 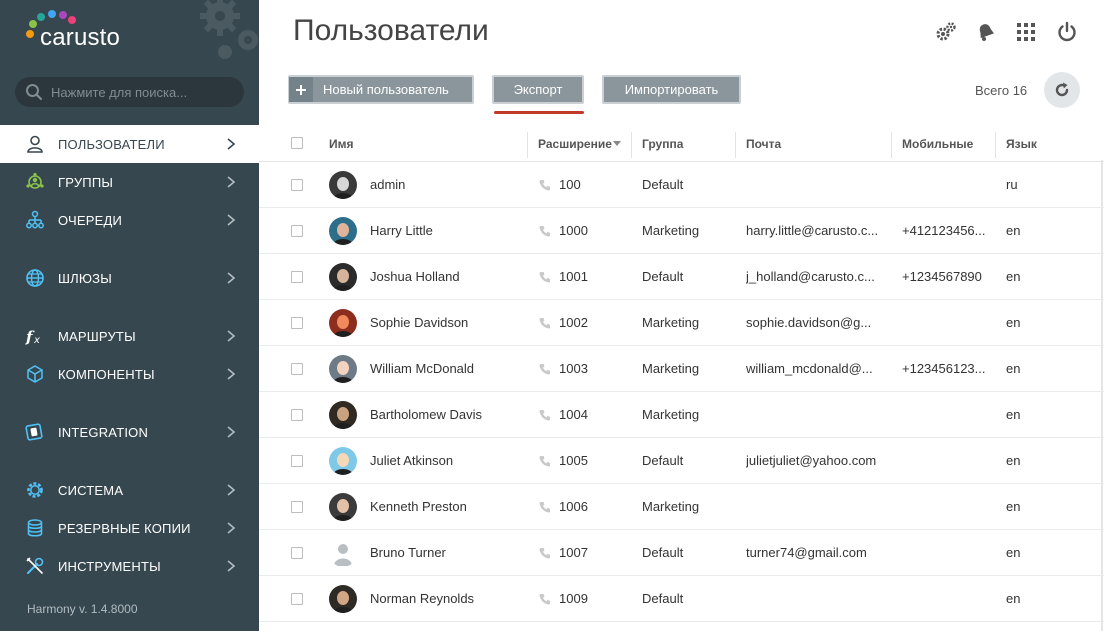 I want to click on sidebar-item-tools: ИНСТРУМЕНТЫ, so click(x=129, y=566).